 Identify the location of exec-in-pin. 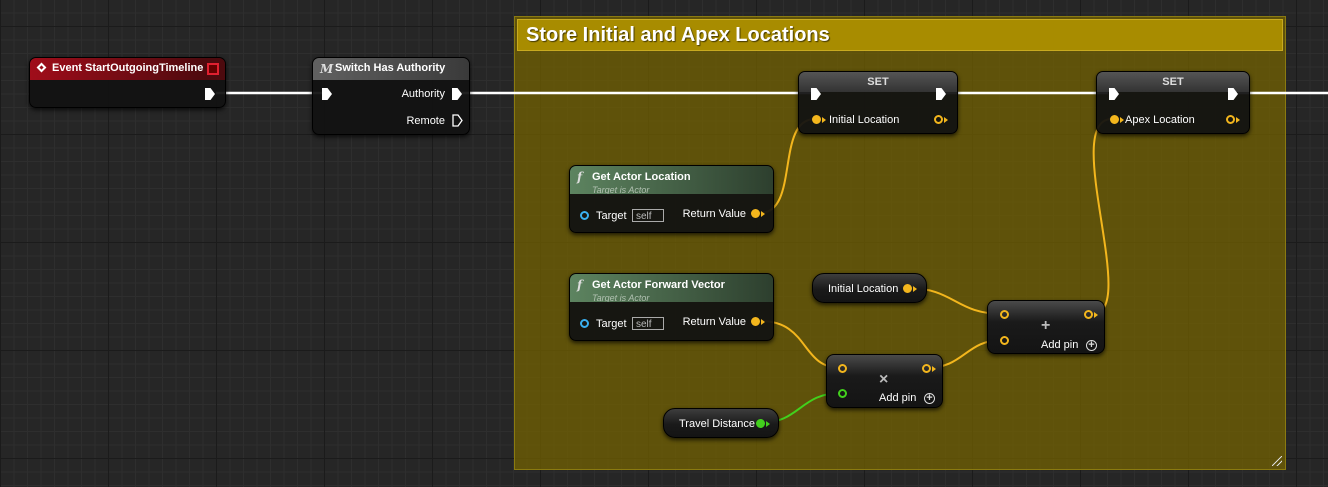
(327, 94).